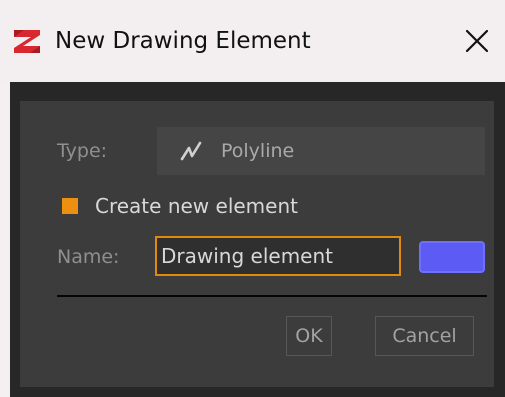 This screenshot has width=505, height=397. Describe the element at coordinates (309, 336) in the screenshot. I see `ok-button: OK` at that location.